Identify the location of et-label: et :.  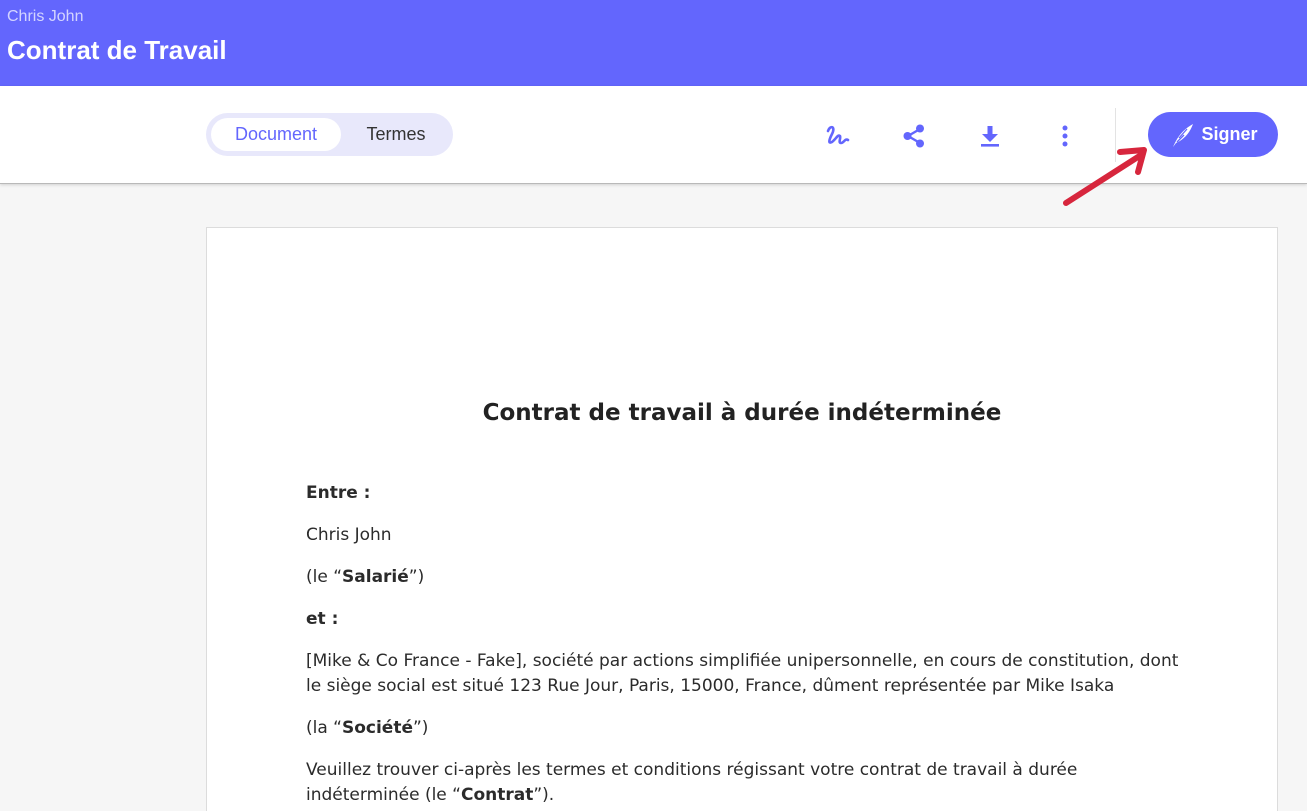
(322, 619).